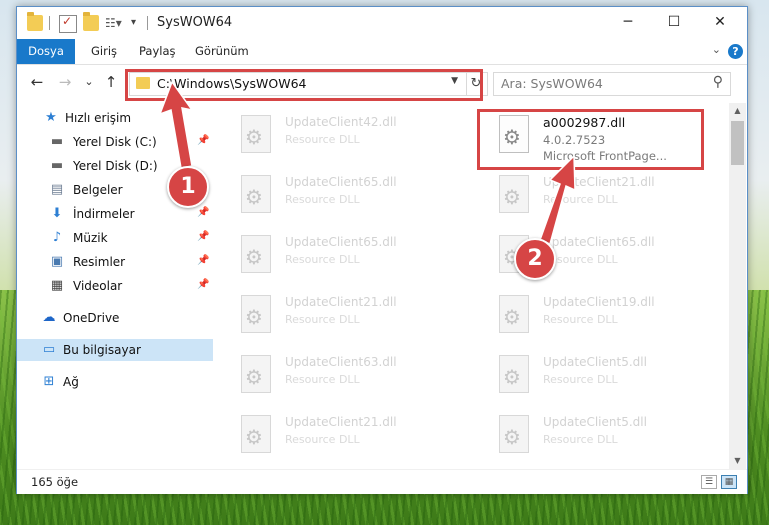 The width and height of the screenshot is (769, 525). Describe the element at coordinates (188, 187) in the screenshot. I see `step-1-badge: 1` at that location.